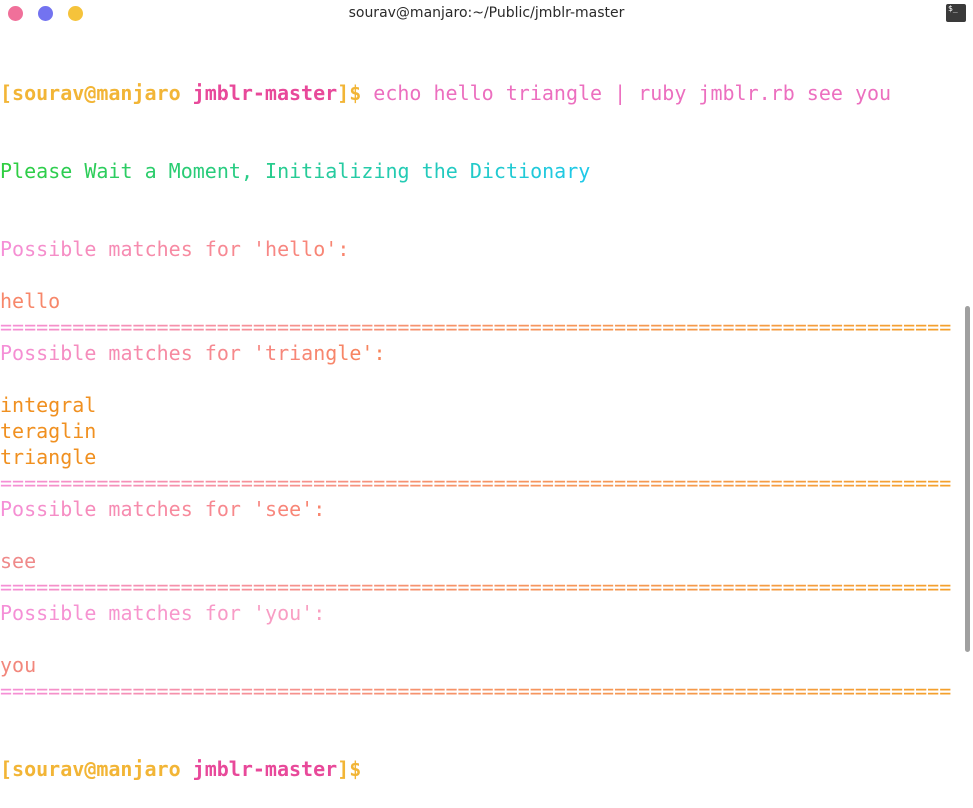 The height and width of the screenshot is (808, 973). What do you see at coordinates (48, 405) in the screenshot?
I see `match-item: integral` at bounding box center [48, 405].